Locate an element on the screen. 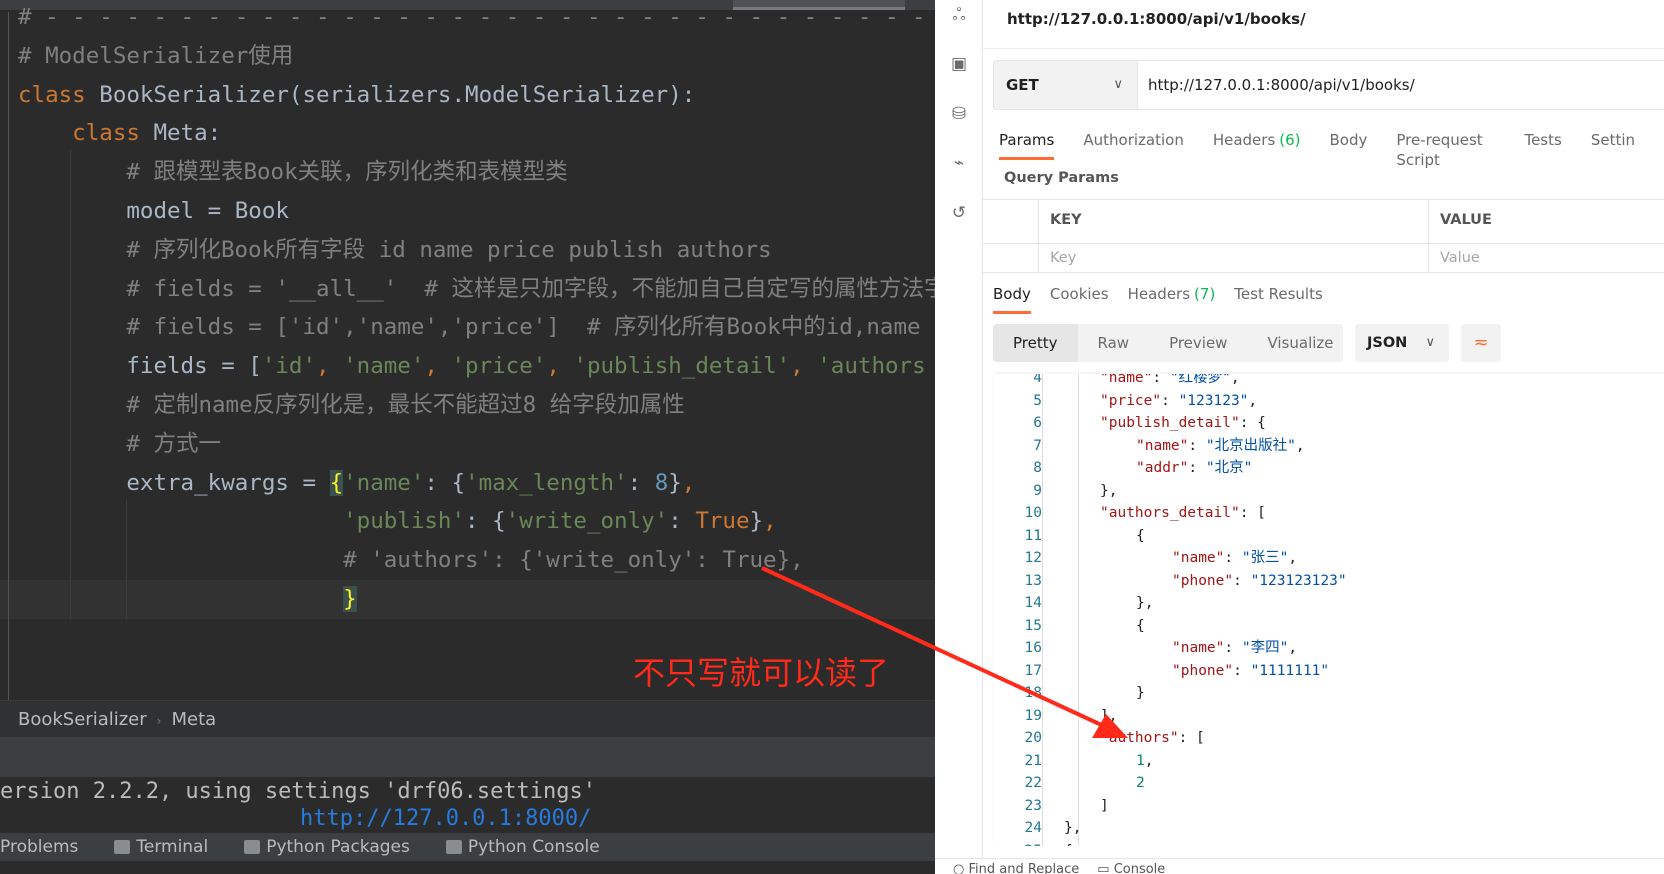 The height and width of the screenshot is (874, 1664). json-token: { is located at coordinates (1068, 845).